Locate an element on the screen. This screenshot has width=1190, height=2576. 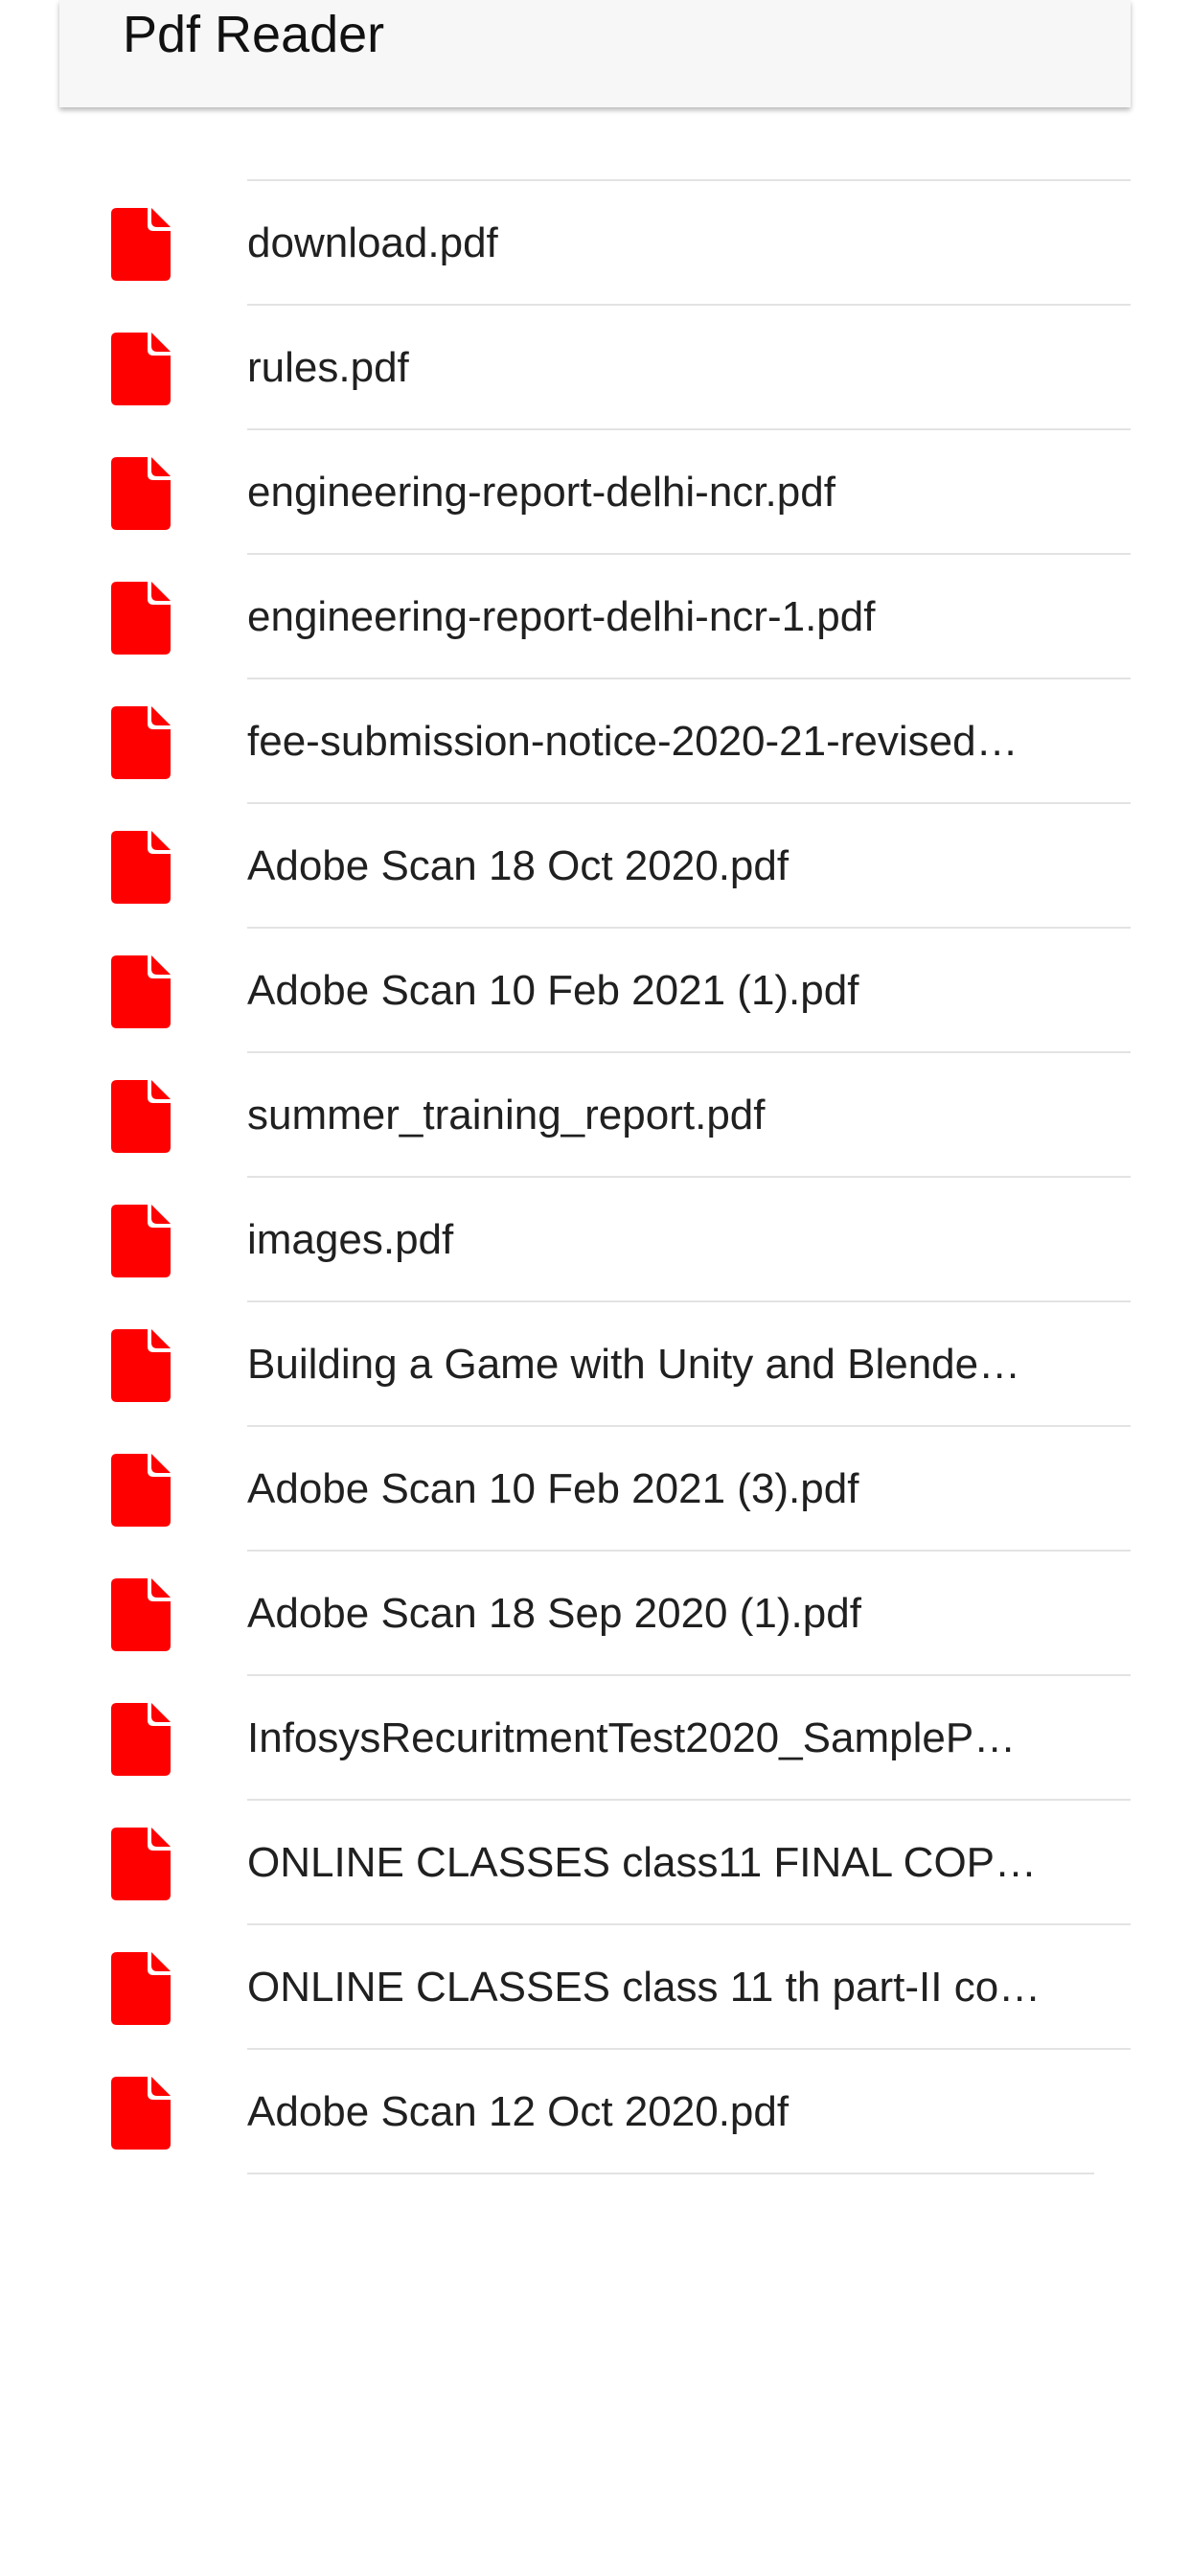
file-name: Adobe Scan 18 Sep 2020 (1).pdf is located at coordinates (554, 1613).